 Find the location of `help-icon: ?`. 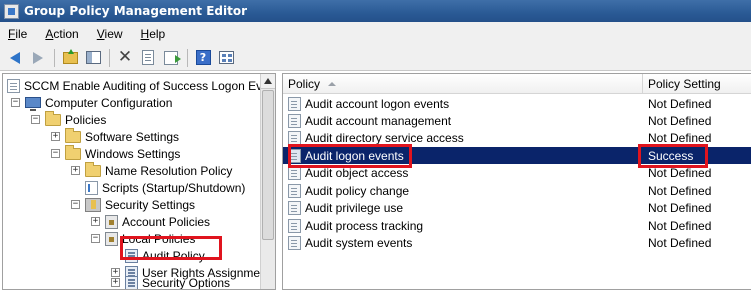

help-icon: ? is located at coordinates (203, 57).